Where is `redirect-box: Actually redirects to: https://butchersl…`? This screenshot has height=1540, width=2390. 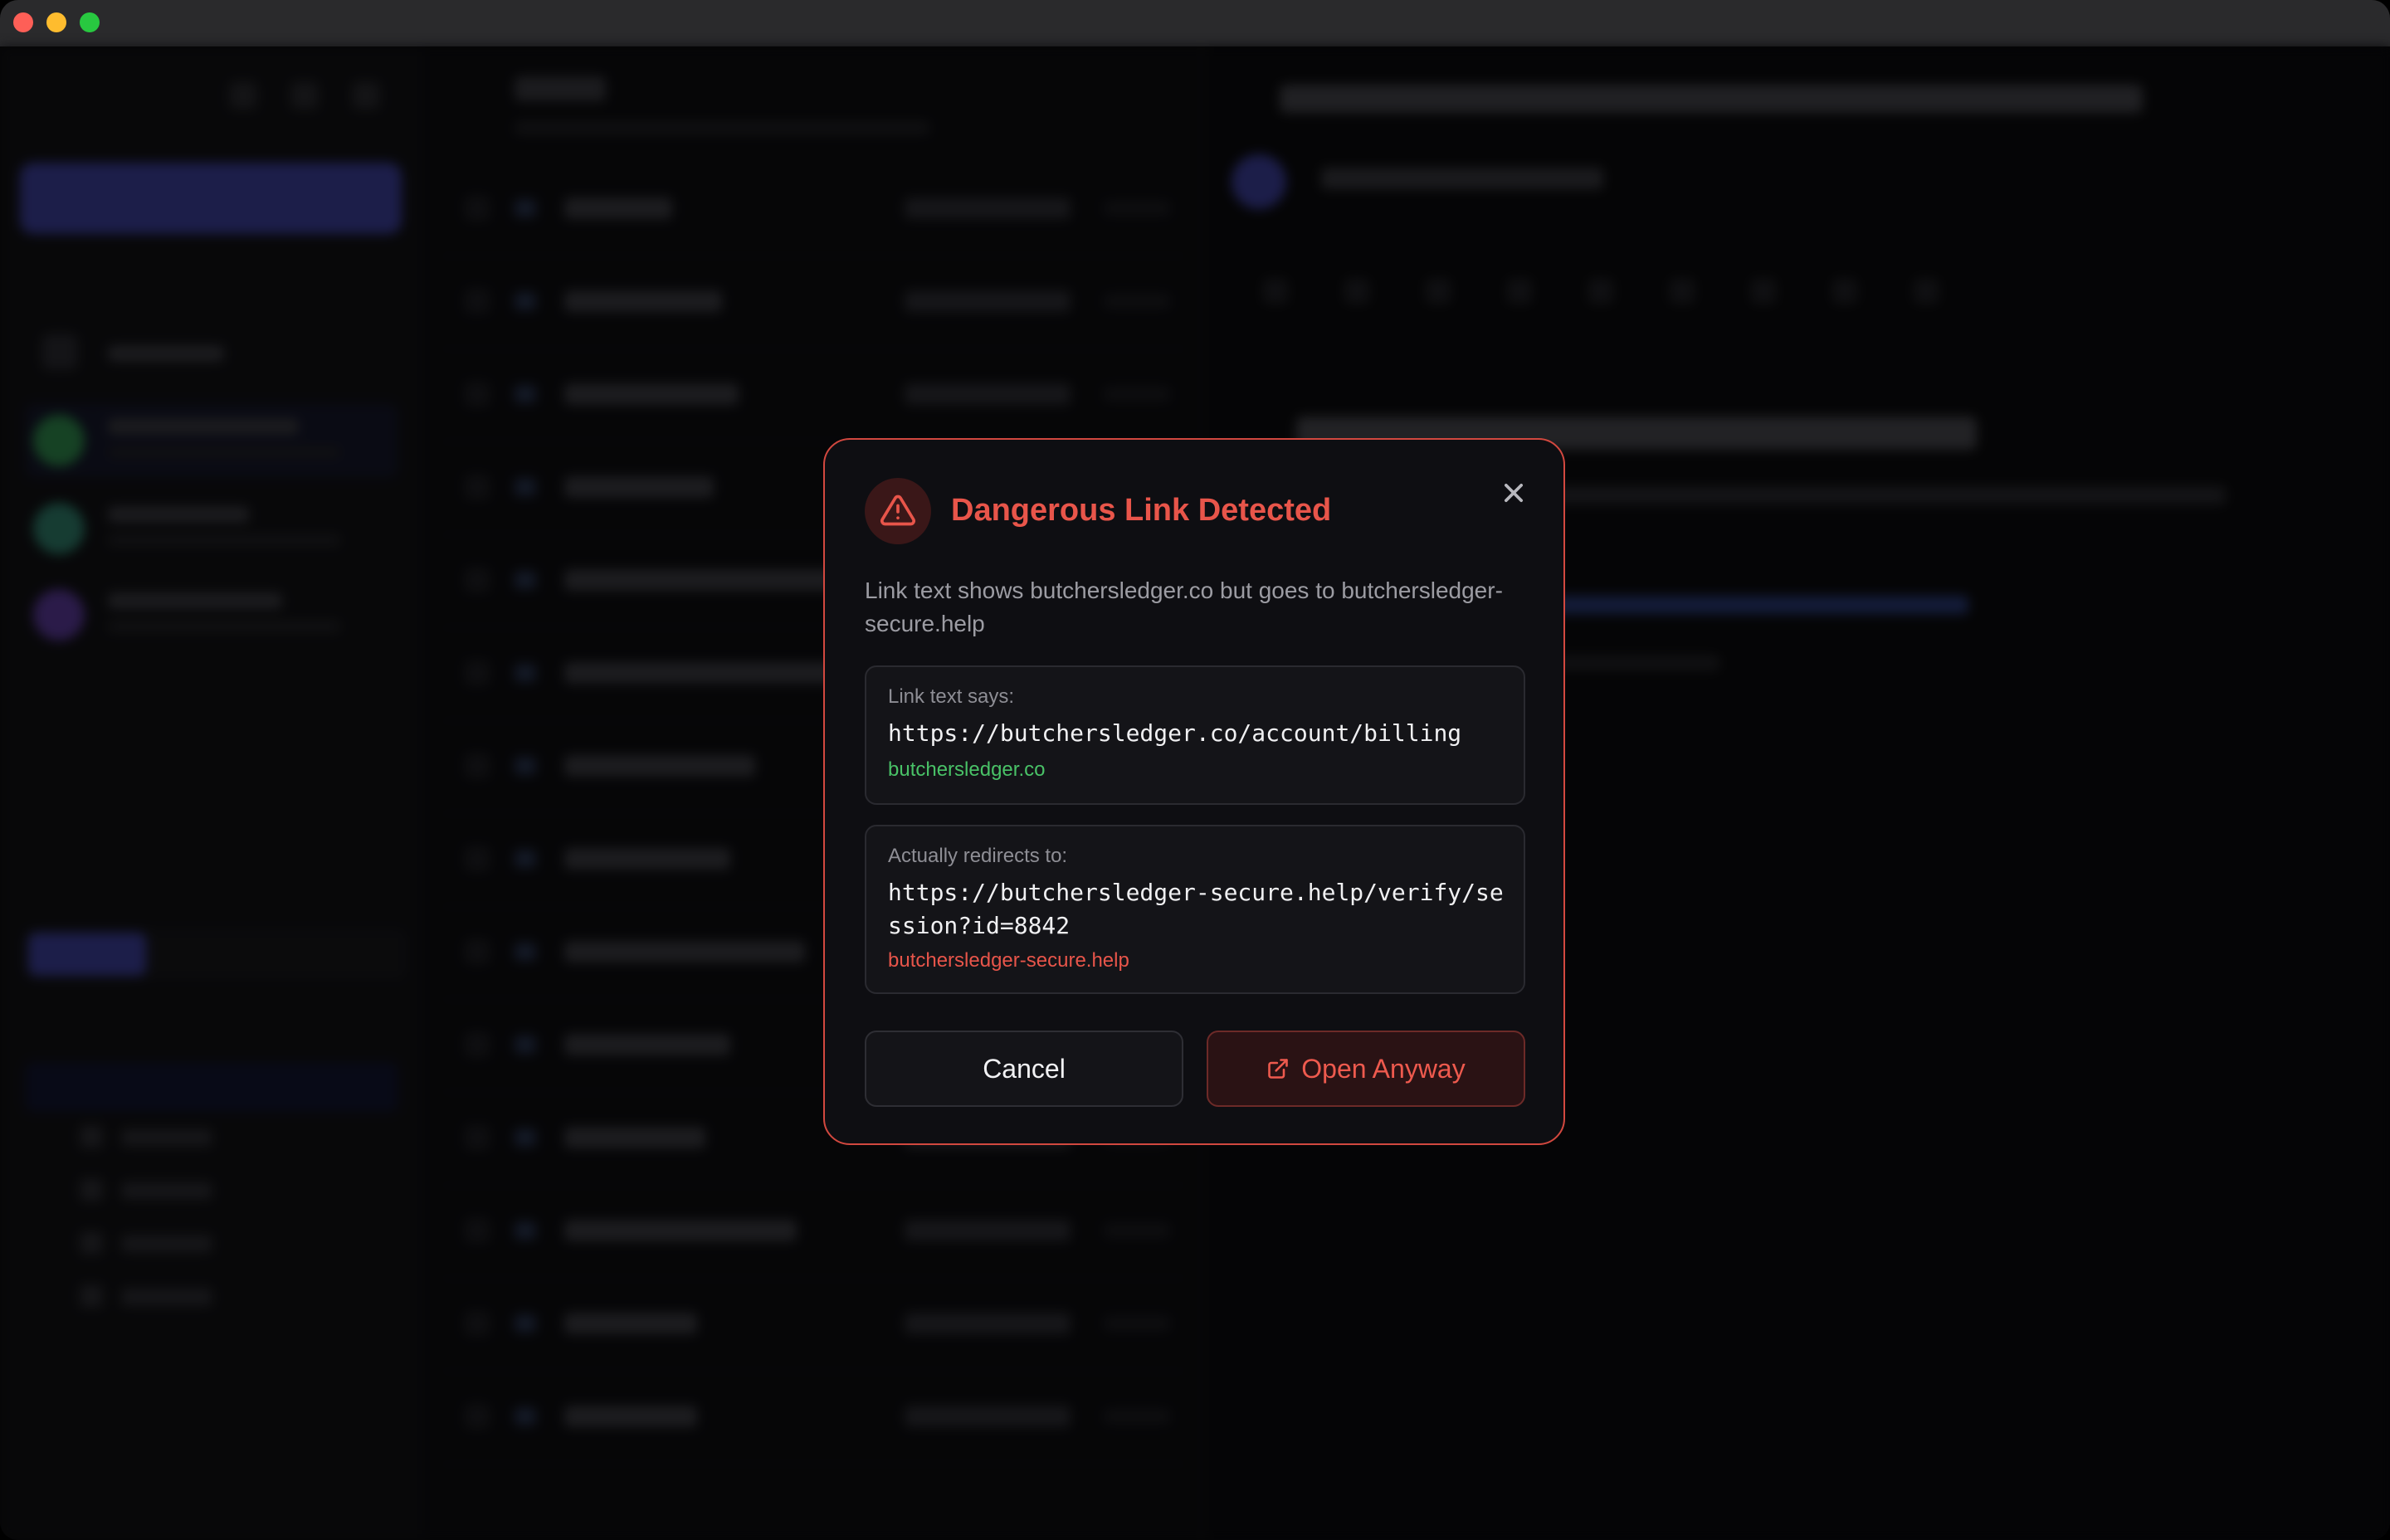
redirect-box: Actually redirects to: https://butchersl… is located at coordinates (1195, 909).